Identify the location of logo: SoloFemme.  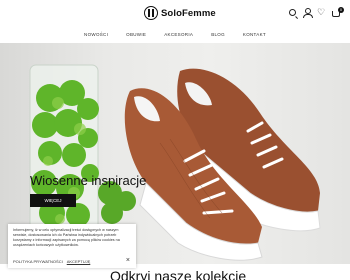
(180, 13).